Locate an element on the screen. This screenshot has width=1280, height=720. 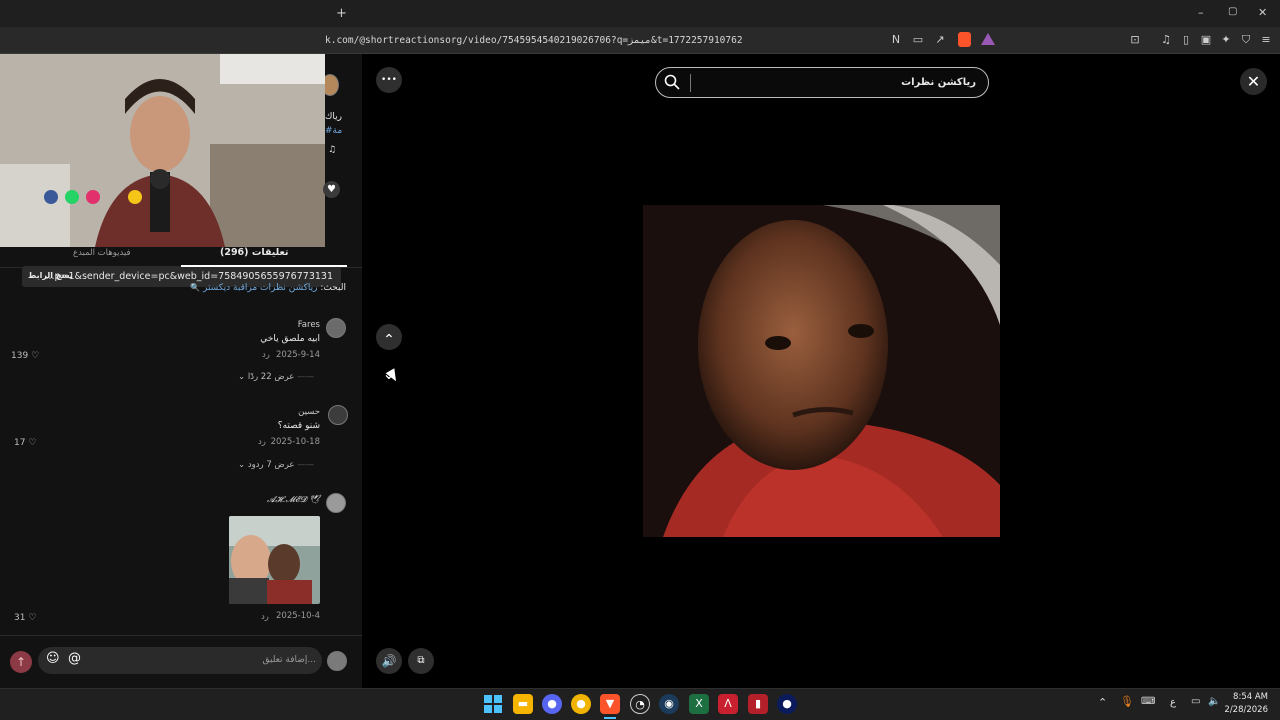
brave-rewards-icon is located at coordinates (988, 39).